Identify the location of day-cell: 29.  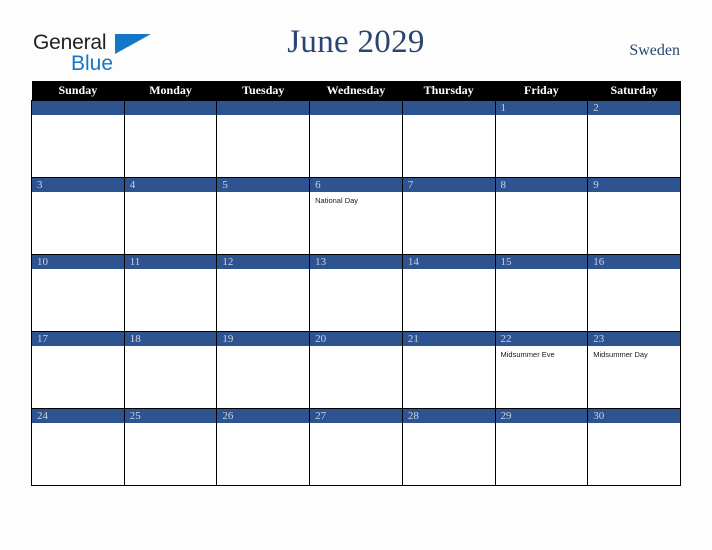
(541, 447).